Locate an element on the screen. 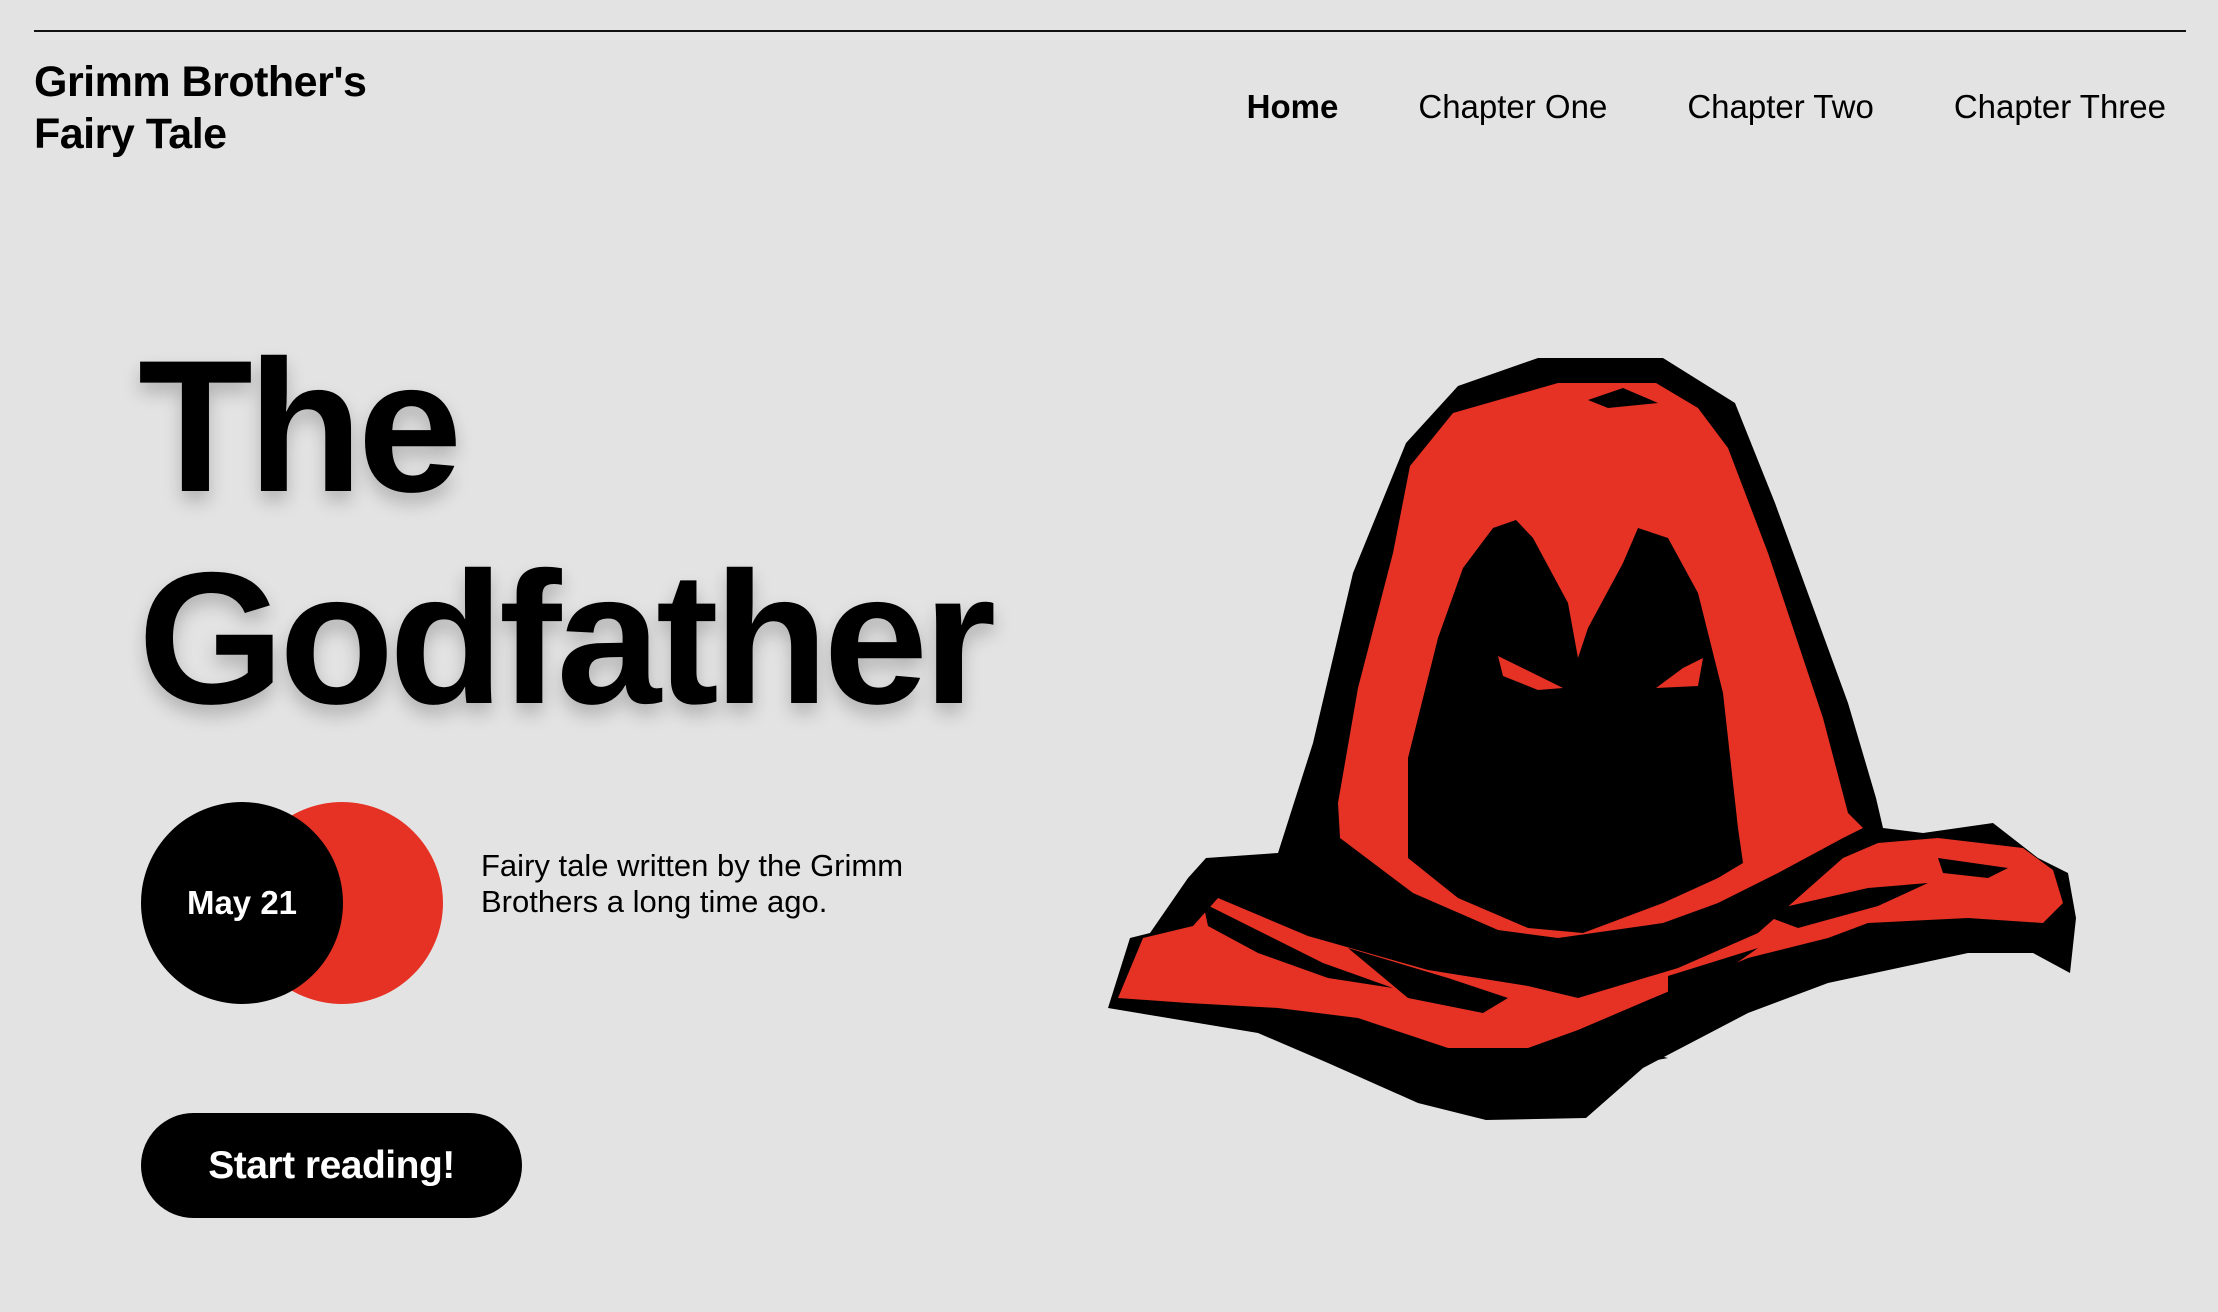  brand-line-1: Grimm Brother's is located at coordinates (200, 82).